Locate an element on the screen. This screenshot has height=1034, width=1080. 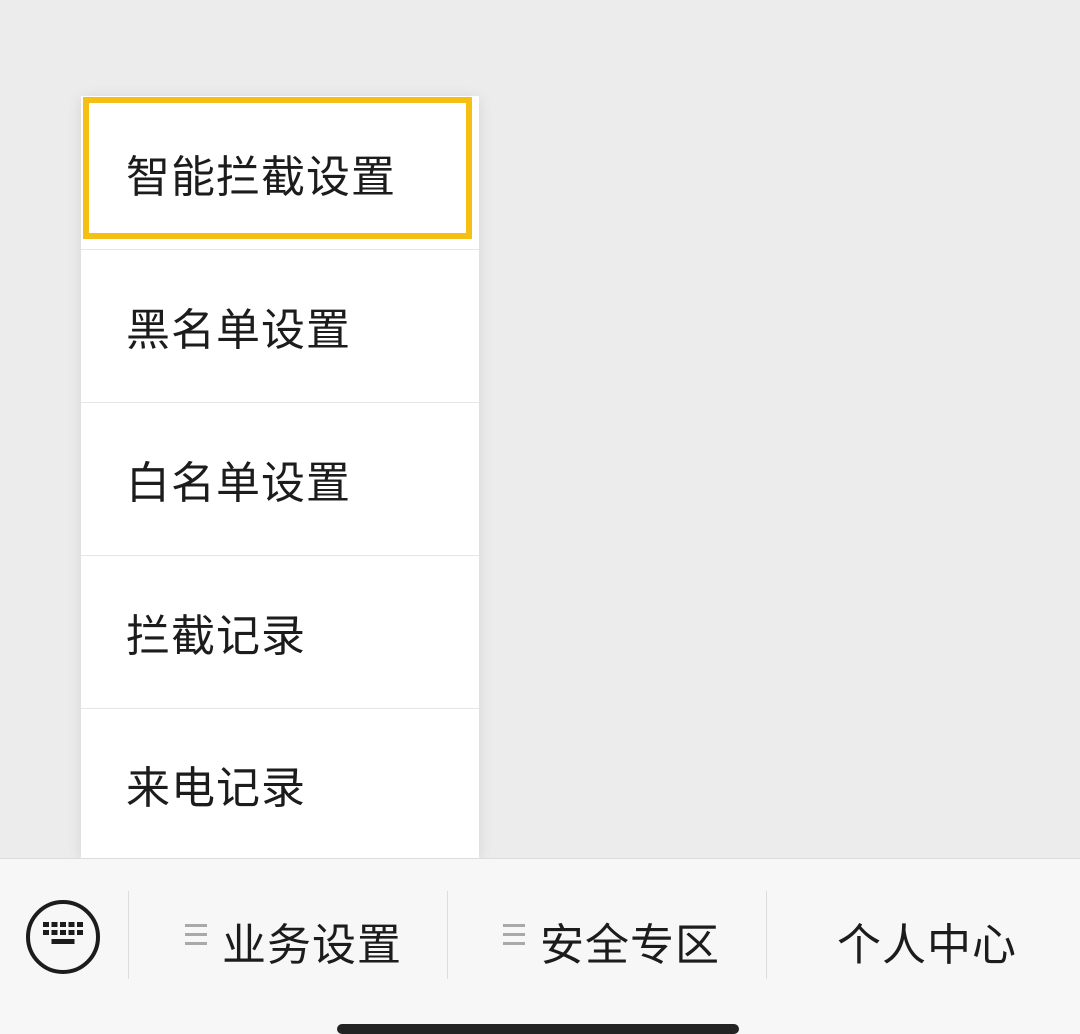
menu-item-label: 拦截记录 is located at coordinates (216, 636).